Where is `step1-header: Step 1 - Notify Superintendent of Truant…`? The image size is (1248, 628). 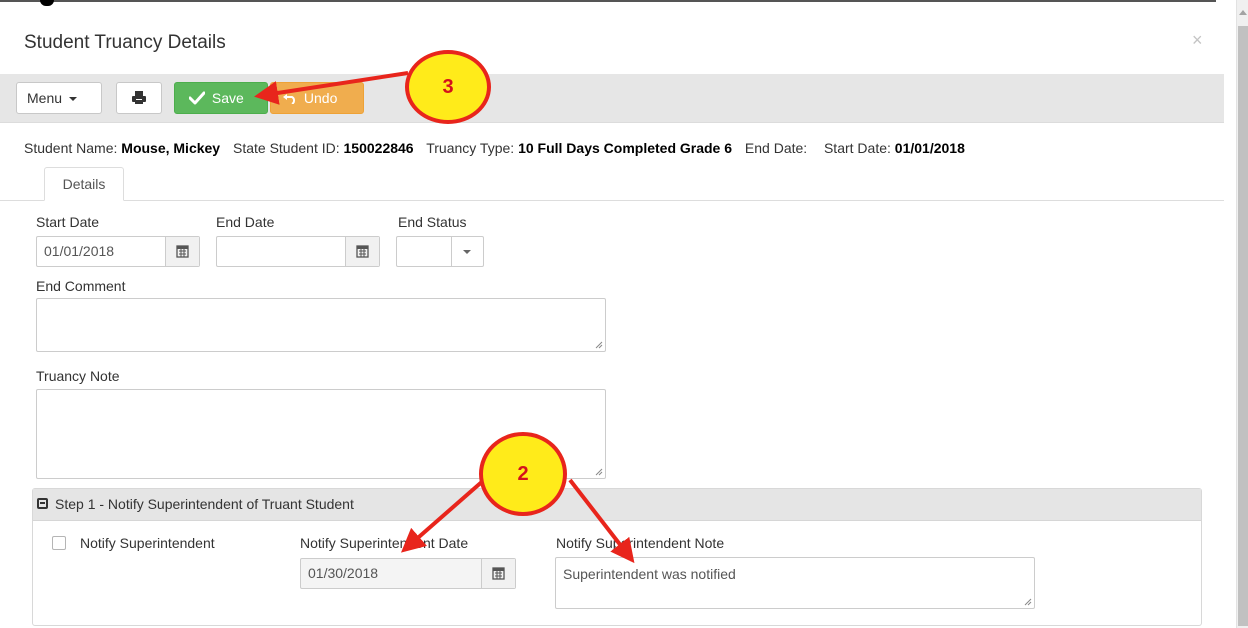 step1-header: Step 1 - Notify Superintendent of Truant… is located at coordinates (617, 505).